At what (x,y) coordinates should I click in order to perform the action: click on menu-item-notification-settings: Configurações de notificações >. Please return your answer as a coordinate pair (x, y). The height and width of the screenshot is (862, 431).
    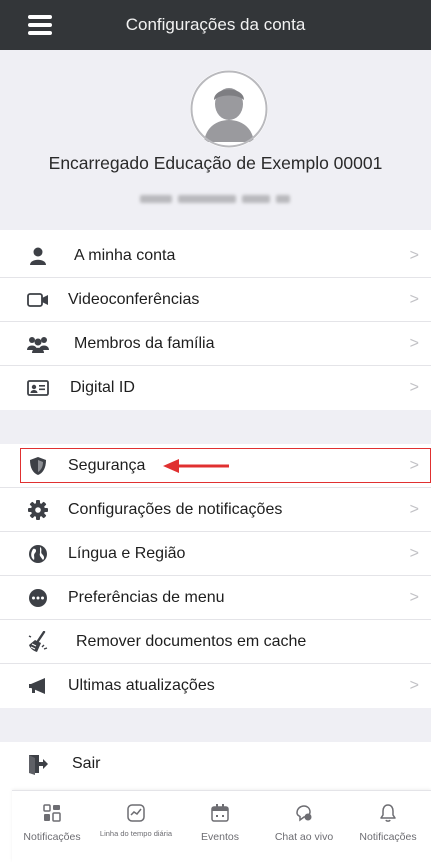
    Looking at the image, I should click on (215, 510).